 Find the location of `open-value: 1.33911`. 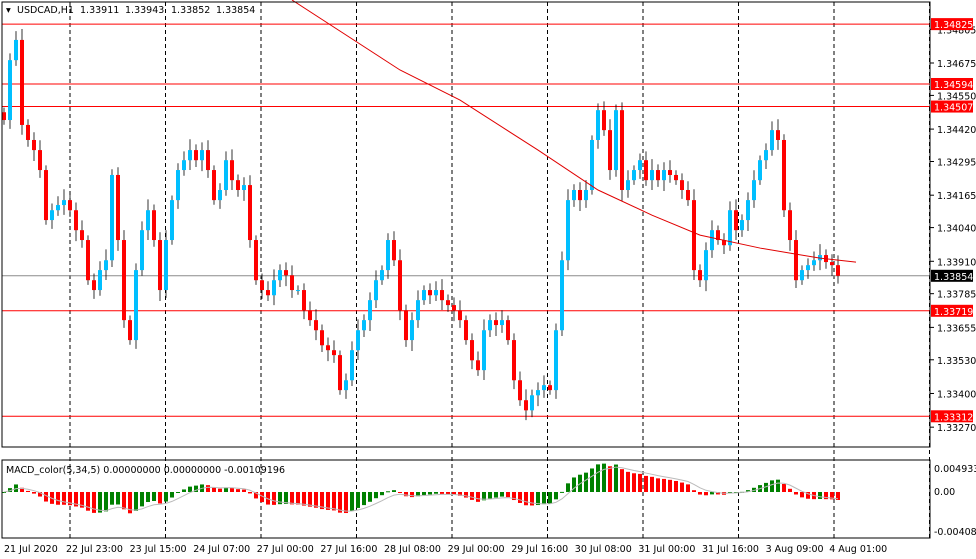

open-value: 1.33911 is located at coordinates (99, 10).